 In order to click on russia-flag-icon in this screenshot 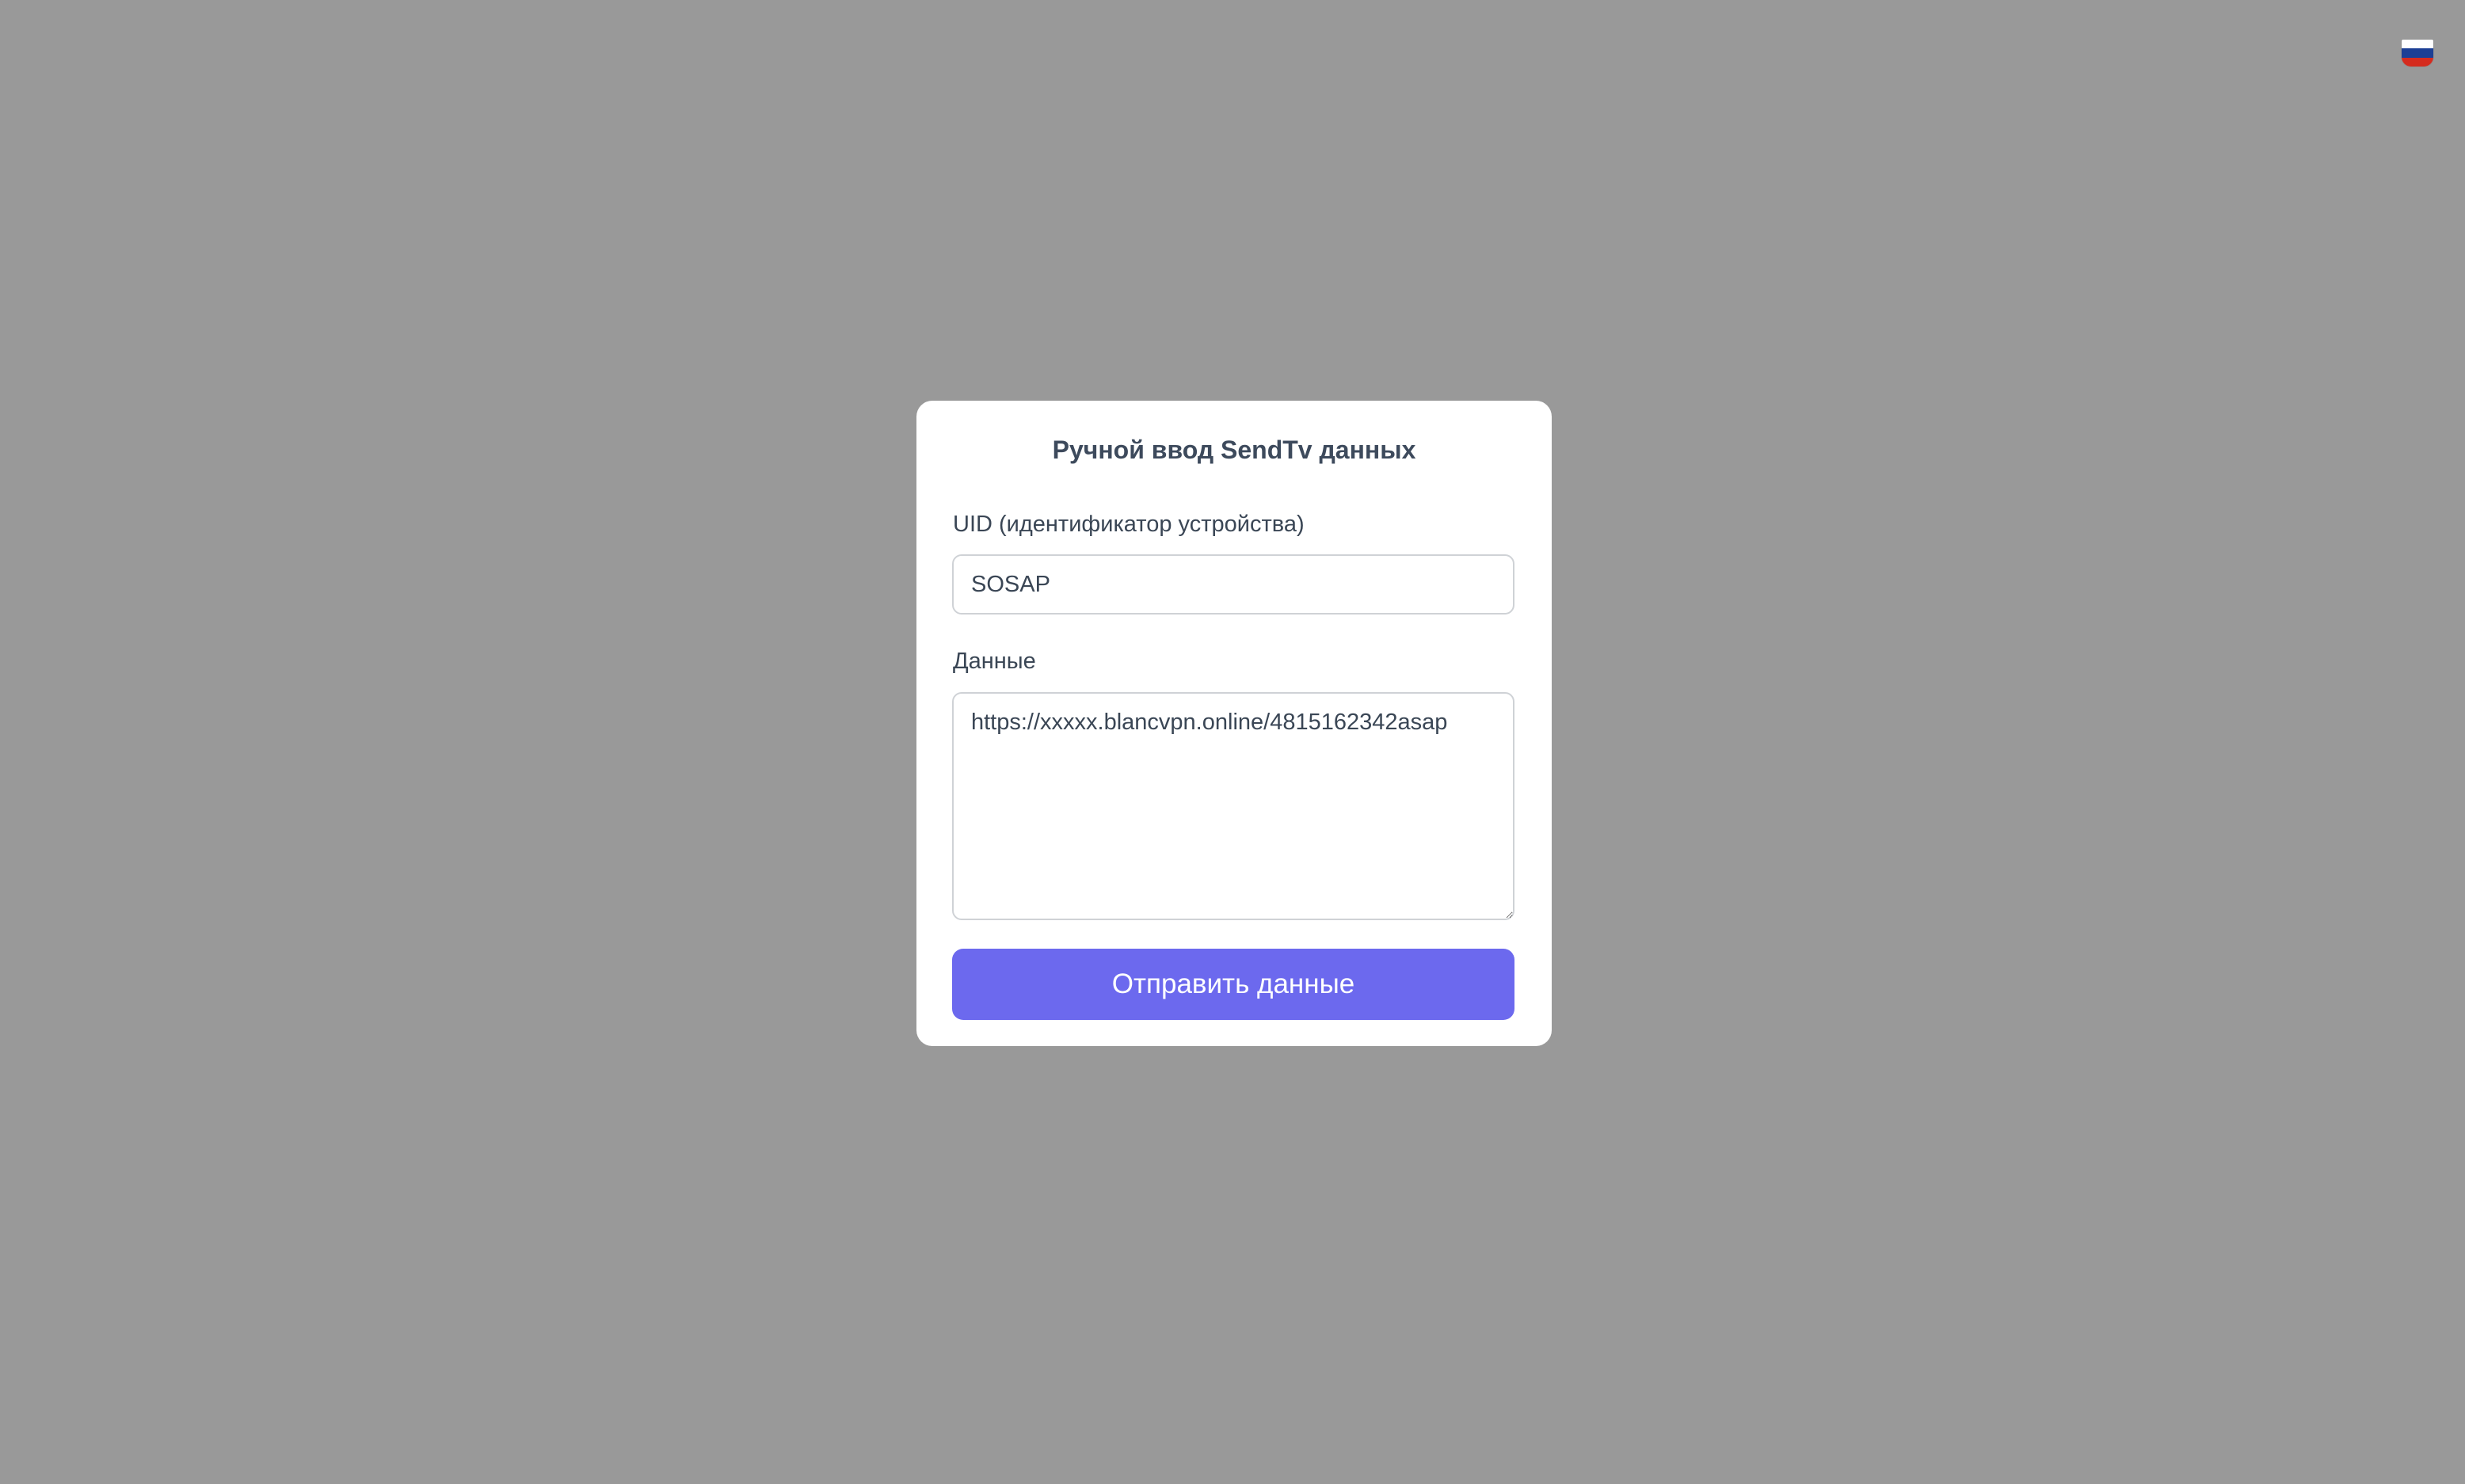, I will do `click(2417, 54)`.